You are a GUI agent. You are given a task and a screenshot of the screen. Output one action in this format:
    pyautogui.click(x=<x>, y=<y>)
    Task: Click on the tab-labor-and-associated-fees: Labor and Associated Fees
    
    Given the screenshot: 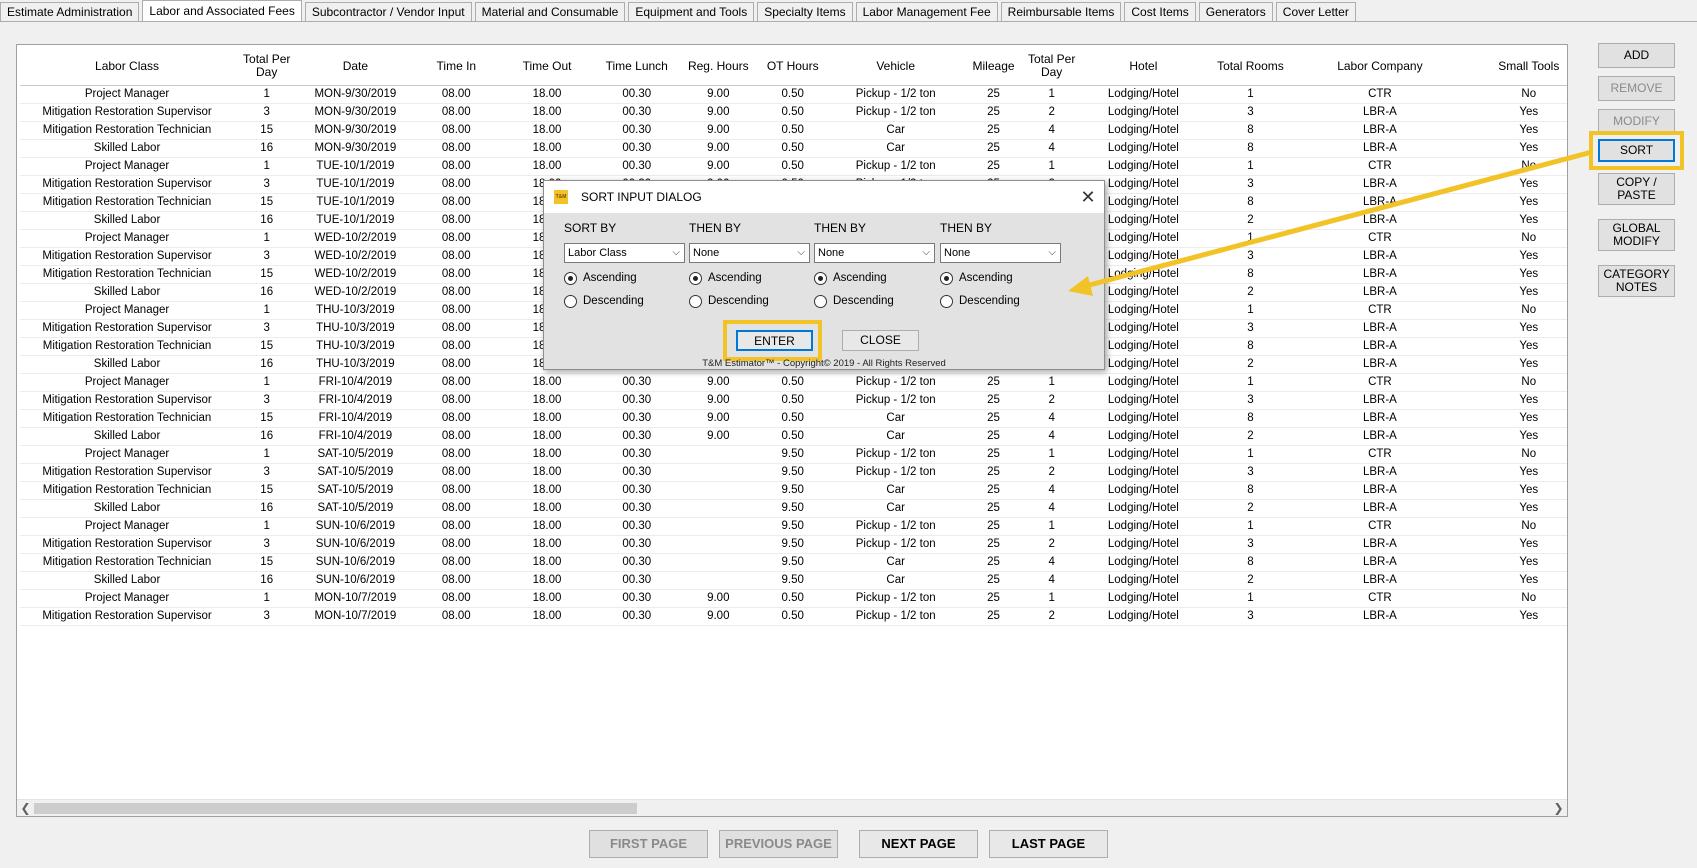 What is the action you would take?
    pyautogui.click(x=222, y=11)
    